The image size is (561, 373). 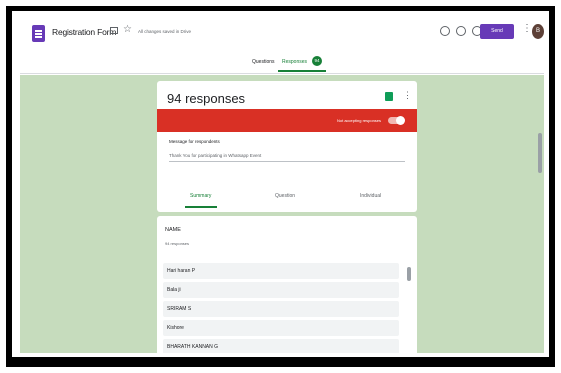 What do you see at coordinates (281, 271) in the screenshot?
I see `list-item: Hari haran P` at bounding box center [281, 271].